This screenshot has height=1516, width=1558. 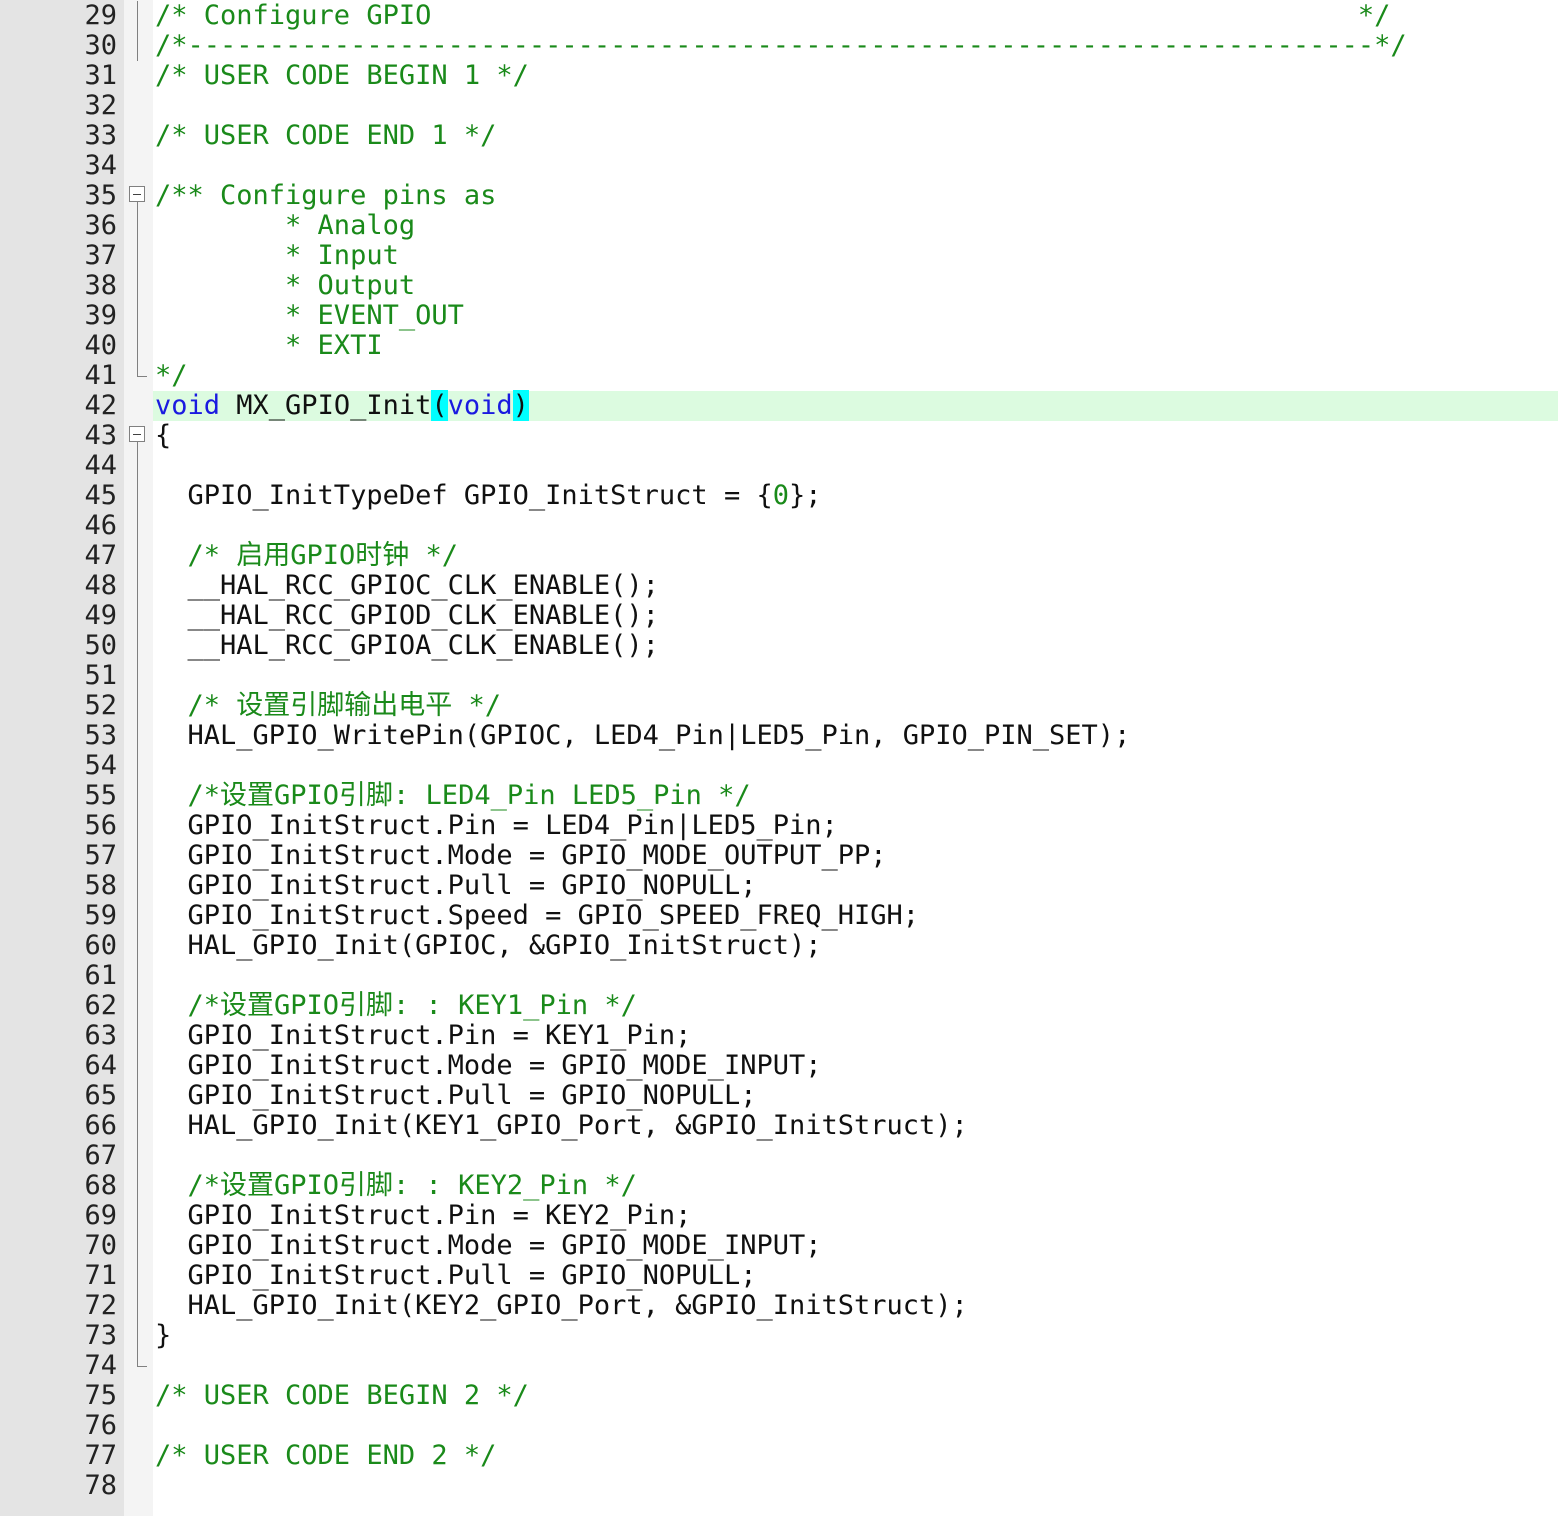 I want to click on line-number: 42, so click(x=100, y=405).